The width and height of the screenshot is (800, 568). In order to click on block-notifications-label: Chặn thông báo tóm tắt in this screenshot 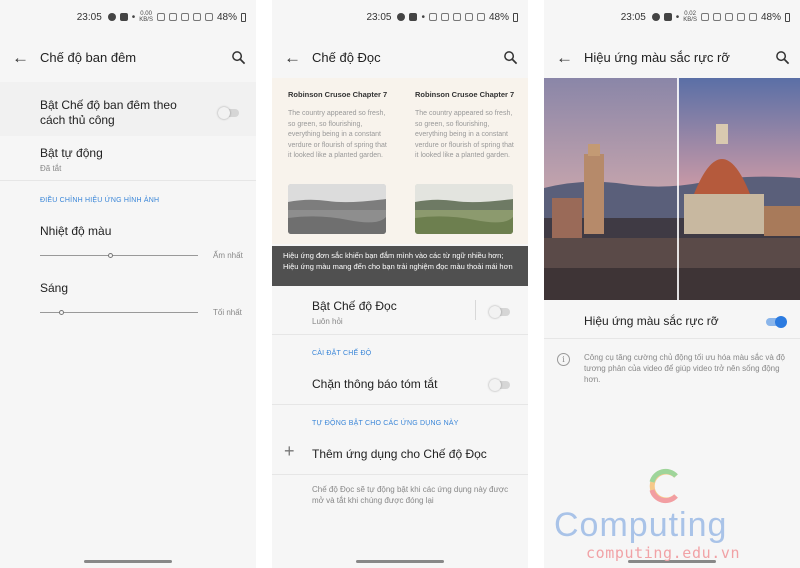, I will do `click(375, 384)`.